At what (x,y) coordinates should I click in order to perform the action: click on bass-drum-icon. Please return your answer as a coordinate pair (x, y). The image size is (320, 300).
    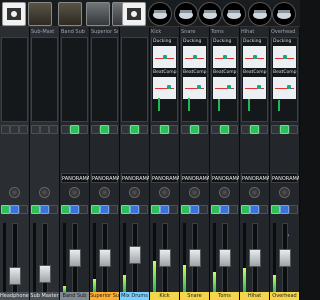
    Looking at the image, I should click on (160, 14).